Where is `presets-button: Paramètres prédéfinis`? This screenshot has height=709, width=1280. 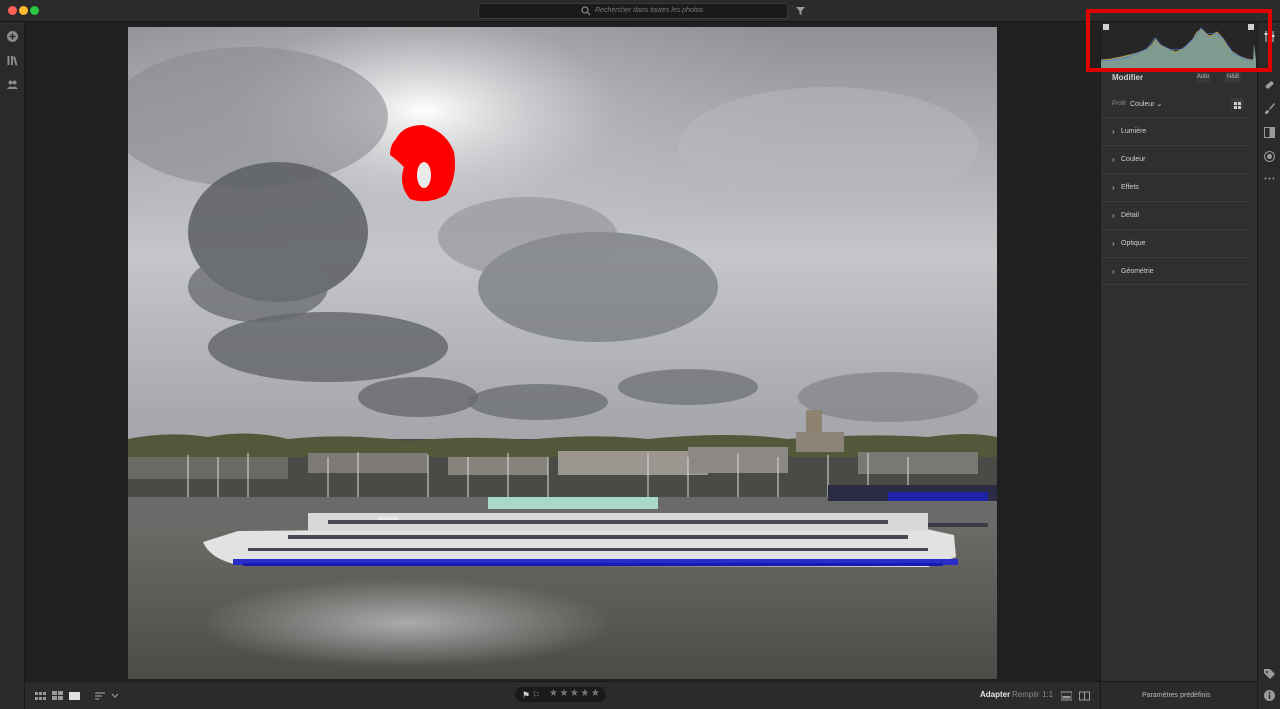
presets-button: Paramètres prédéfinis is located at coordinates (1176, 695).